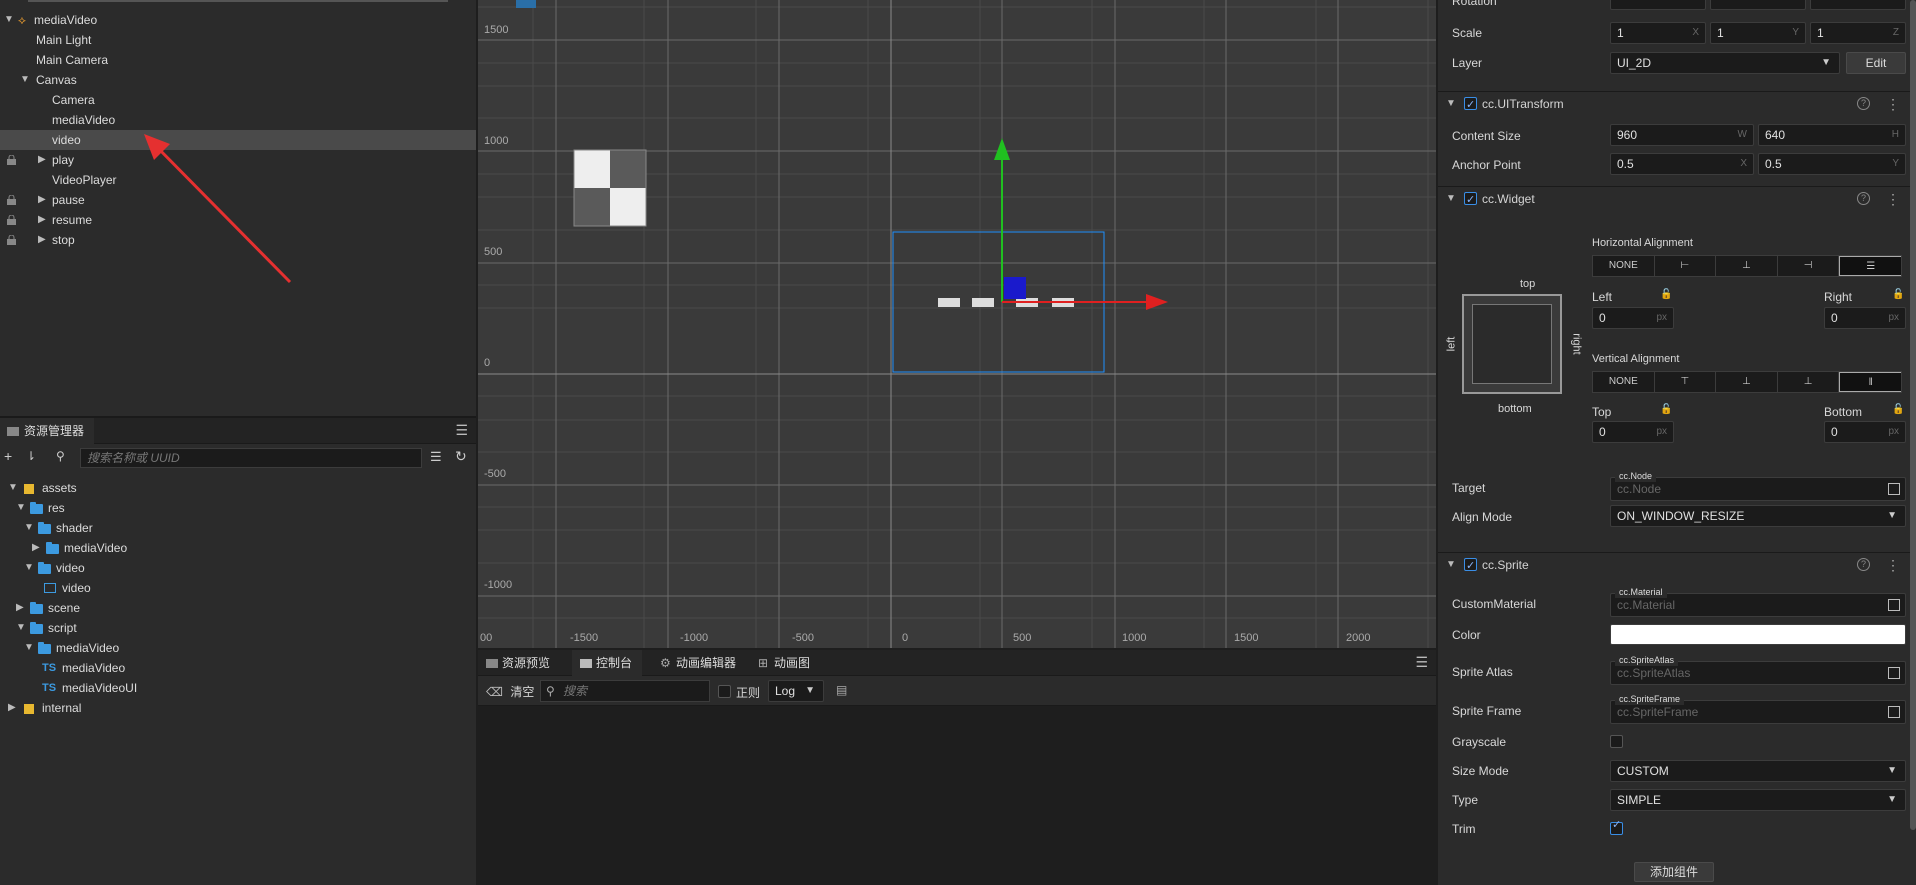 The image size is (1916, 885). I want to click on v-align-stretch-button: ‖, so click(1870, 382).